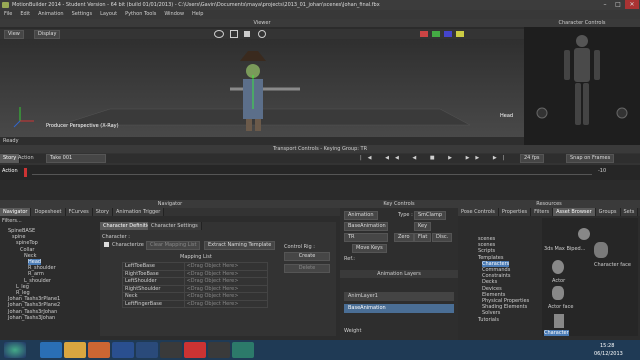  I want to click on minimize-button: –, so click(605, 4).